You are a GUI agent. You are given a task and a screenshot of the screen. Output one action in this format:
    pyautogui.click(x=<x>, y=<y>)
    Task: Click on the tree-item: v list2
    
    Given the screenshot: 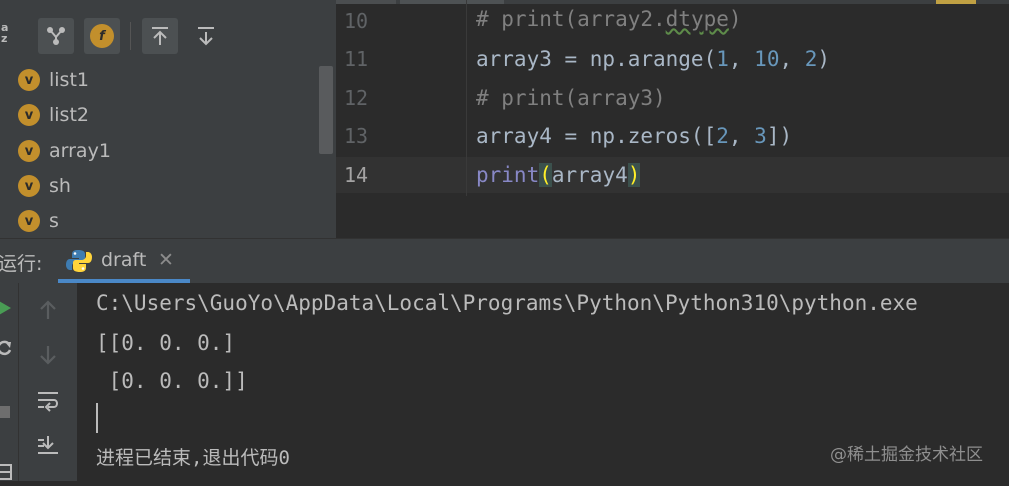 What is the action you would take?
    pyautogui.click(x=53, y=115)
    